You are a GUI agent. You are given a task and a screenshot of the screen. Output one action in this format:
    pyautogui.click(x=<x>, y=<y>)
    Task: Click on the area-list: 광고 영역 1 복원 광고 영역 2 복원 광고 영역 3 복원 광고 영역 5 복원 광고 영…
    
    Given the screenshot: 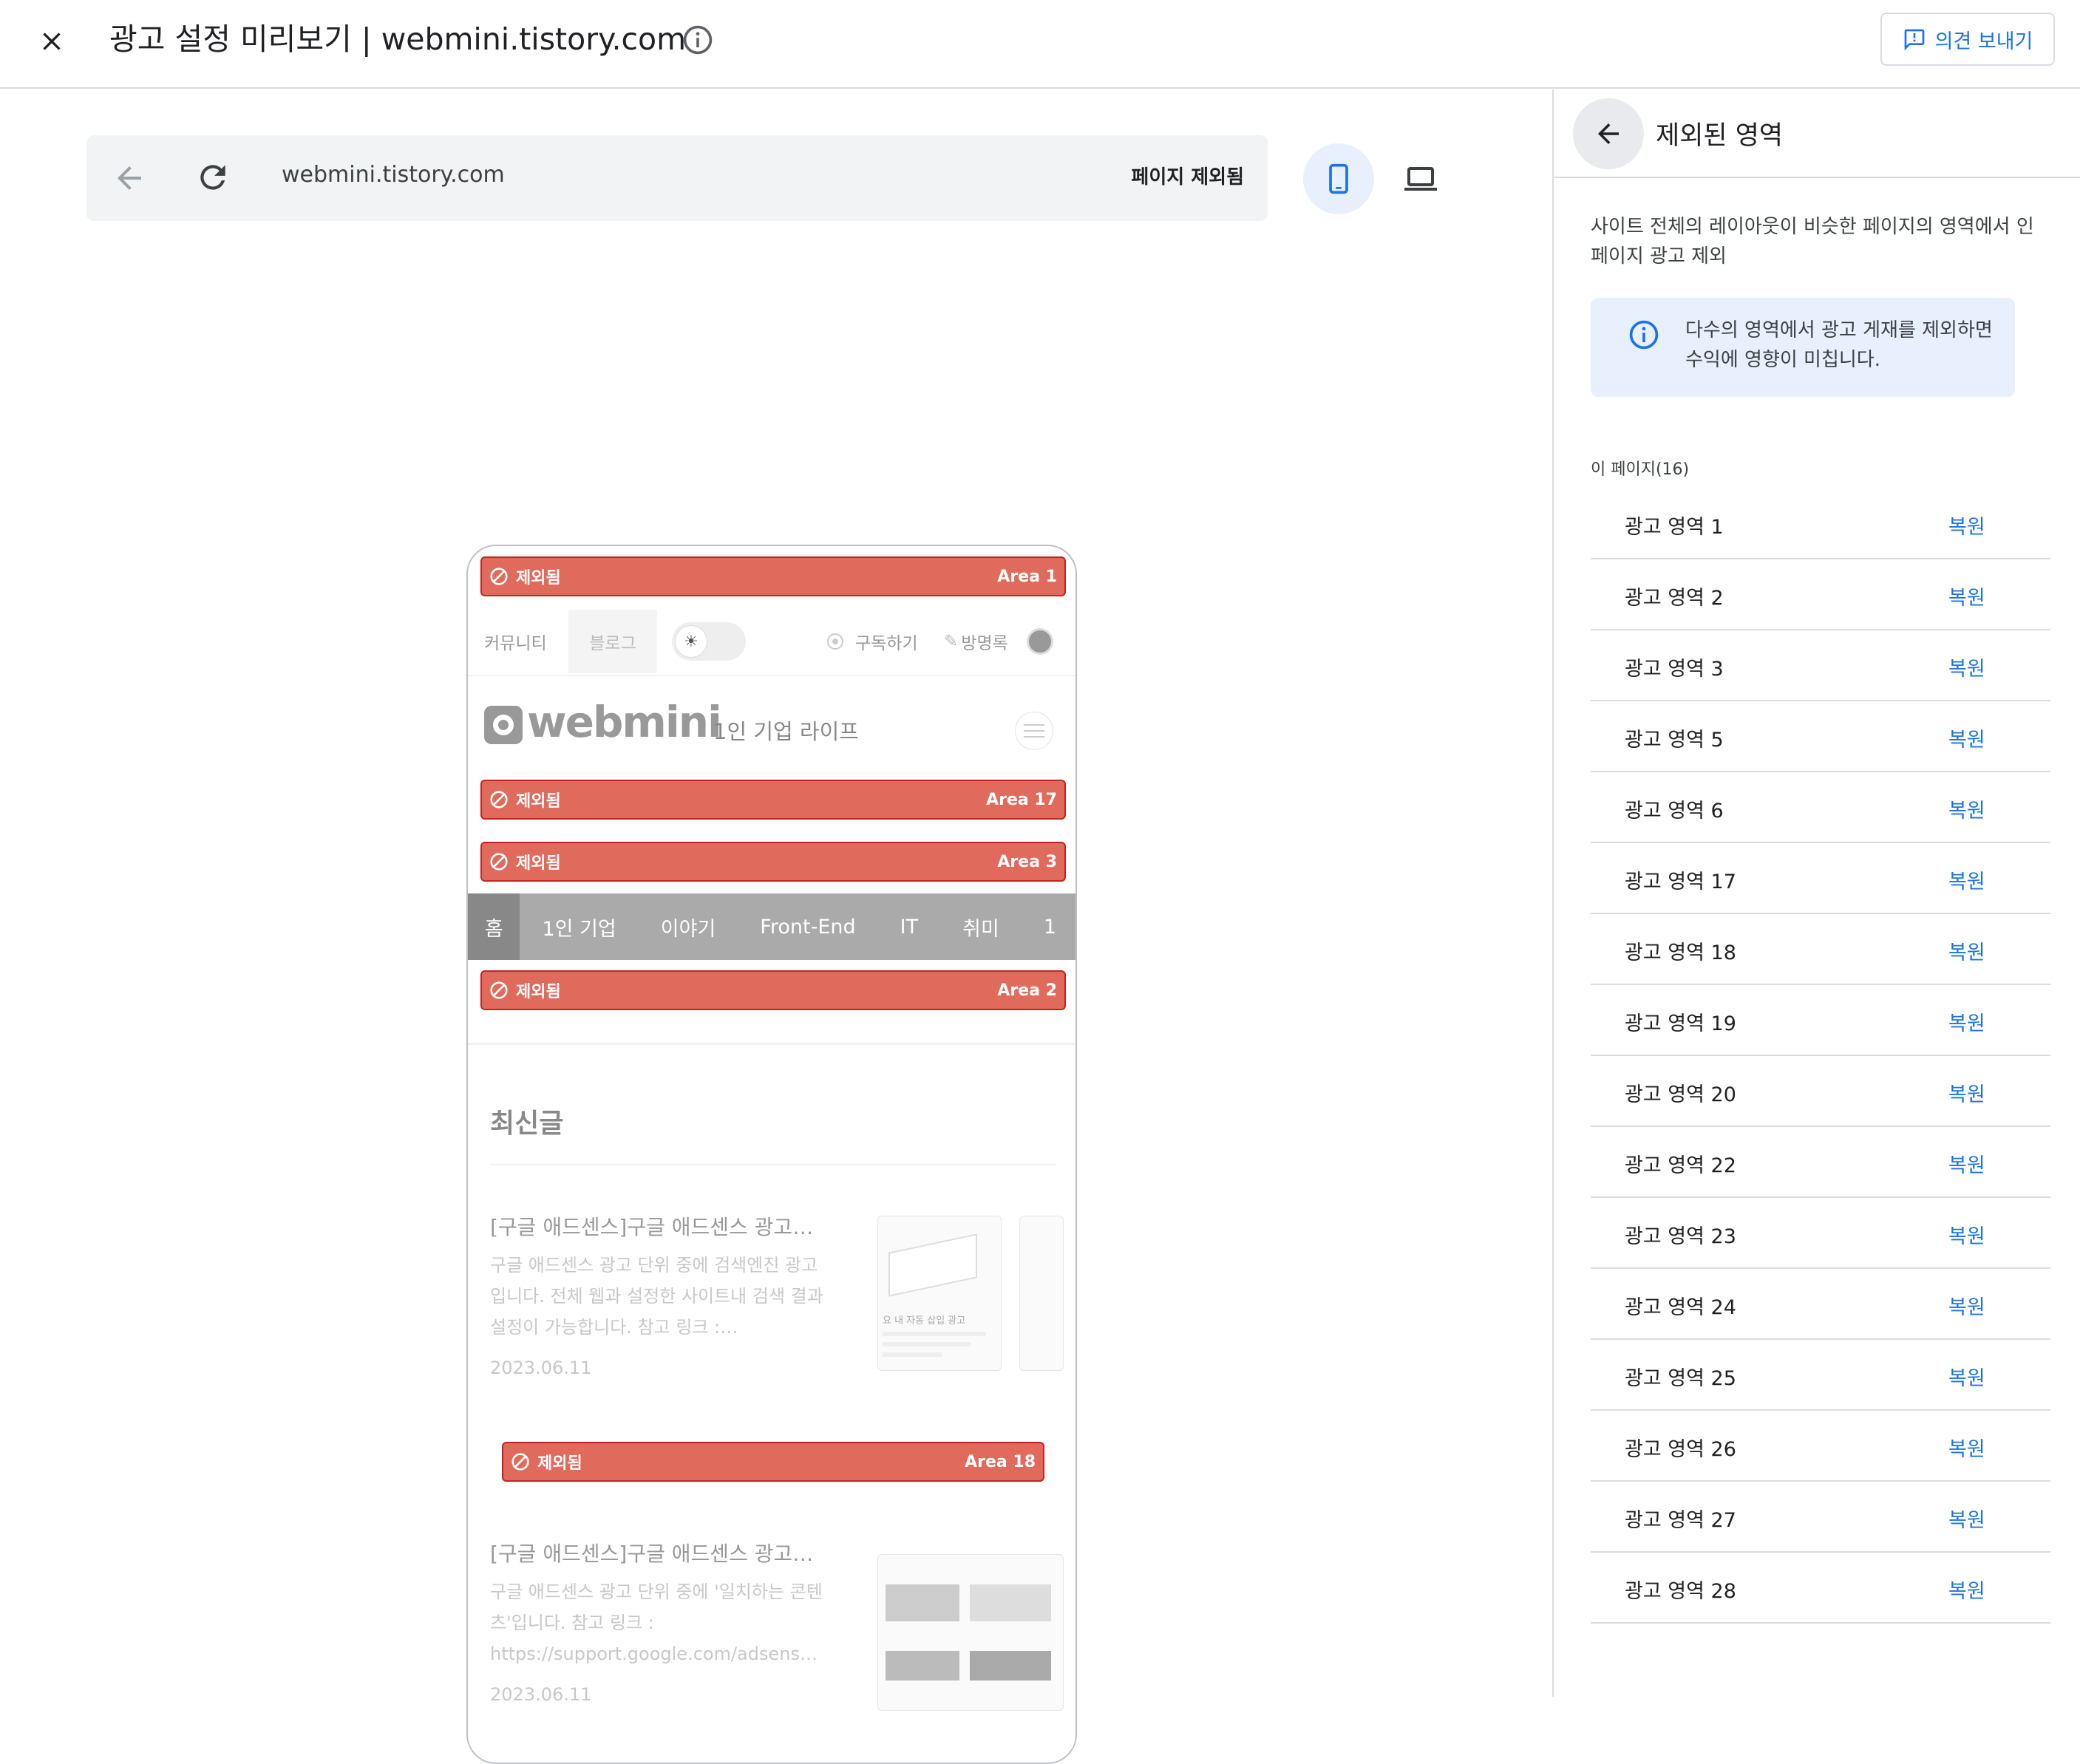 What is the action you would take?
    pyautogui.click(x=1821, y=1056)
    